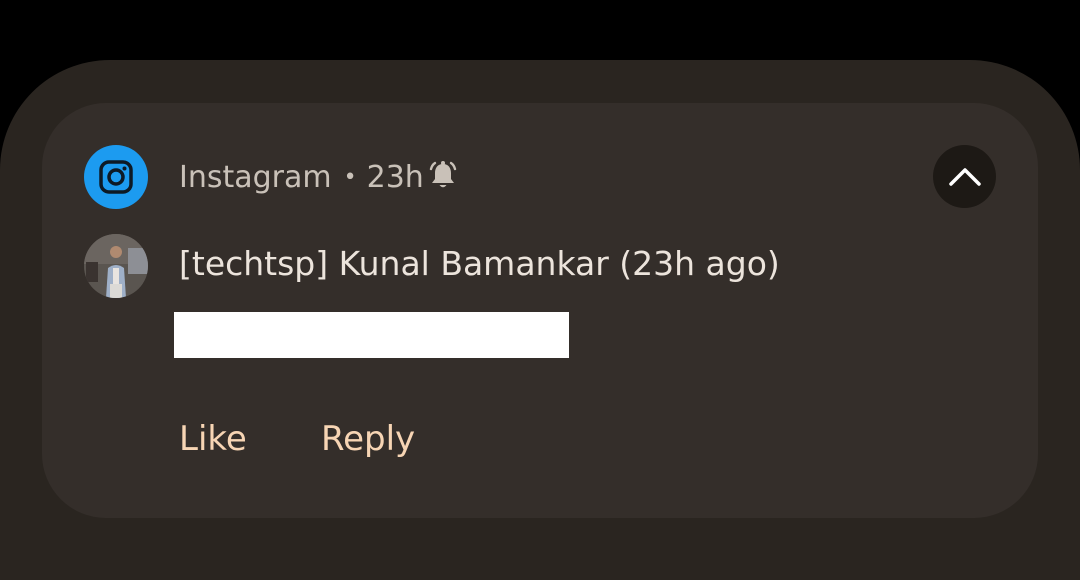 The width and height of the screenshot is (1080, 580). Describe the element at coordinates (443, 176) in the screenshot. I see `bell-alert-icon` at that location.